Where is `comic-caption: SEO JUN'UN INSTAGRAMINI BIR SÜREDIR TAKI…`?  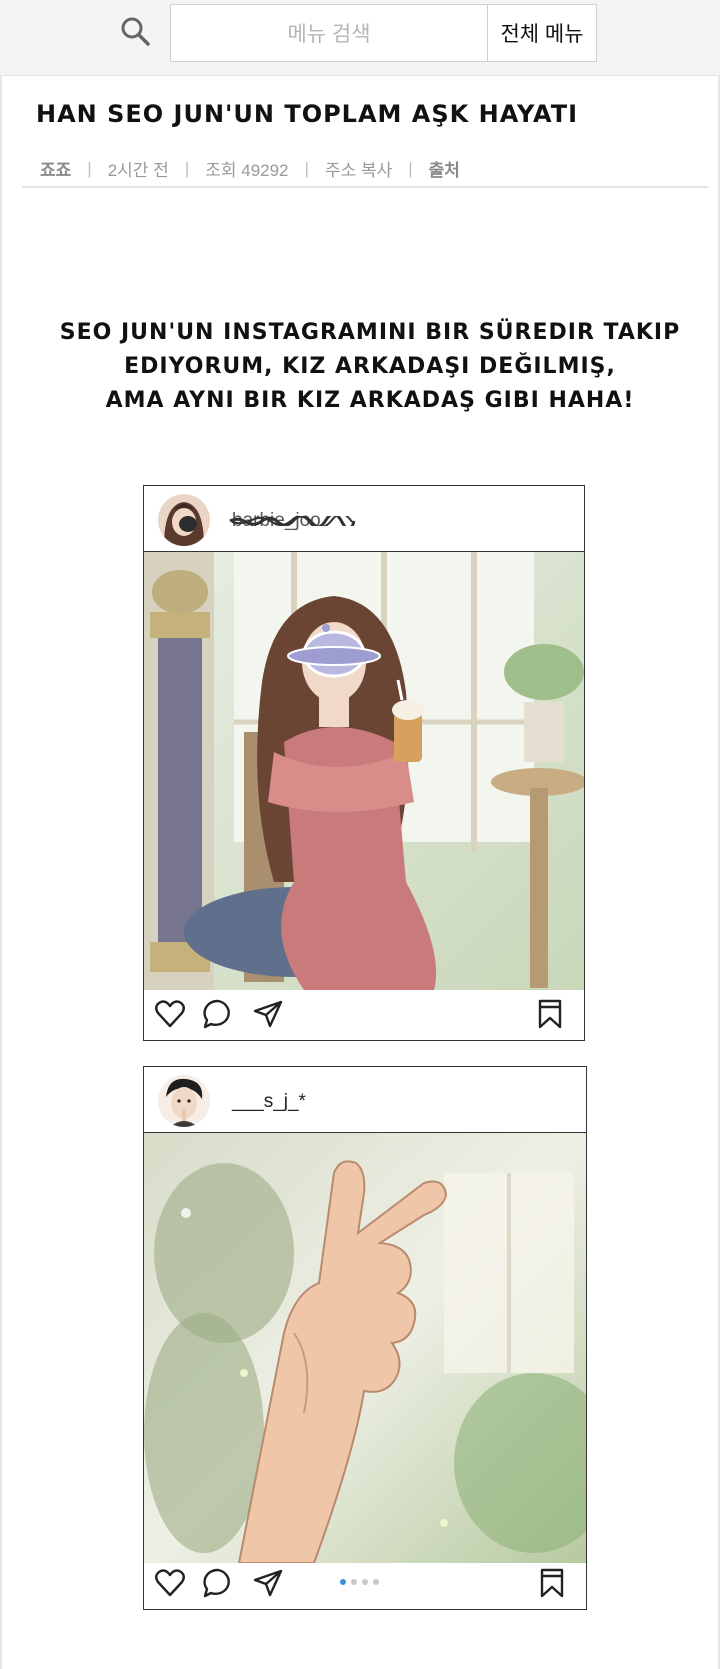
comic-caption: SEO JUN'UN INSTAGRAMINI BIR SÜREDIR TAKI… is located at coordinates (370, 367).